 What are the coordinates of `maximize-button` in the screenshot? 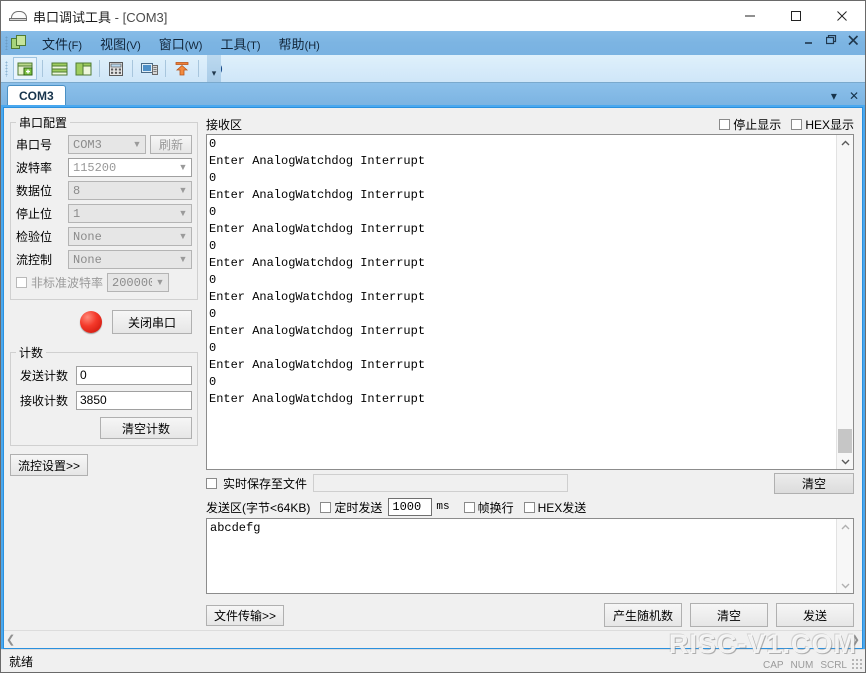 It's located at (796, 16).